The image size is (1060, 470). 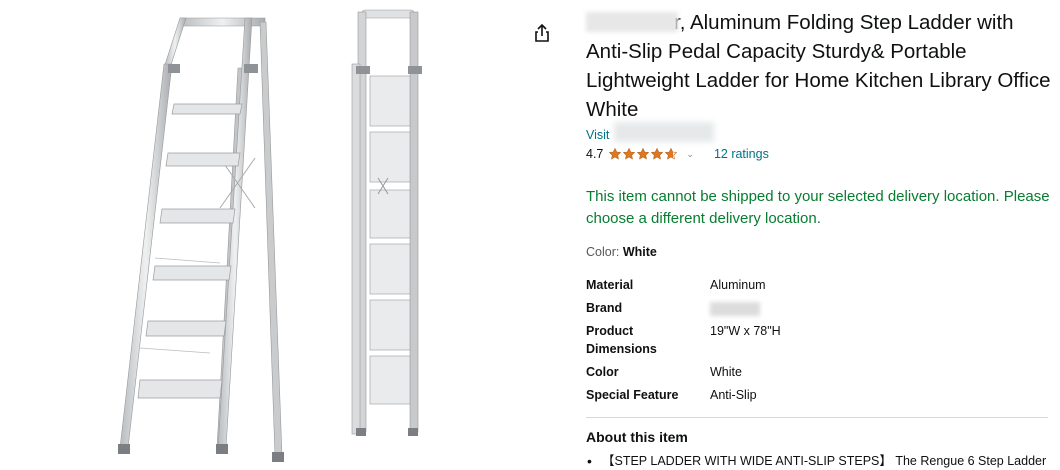 What do you see at coordinates (820, 154) in the screenshot?
I see `rating-row: 4.7 ⌄ 12 ratings` at bounding box center [820, 154].